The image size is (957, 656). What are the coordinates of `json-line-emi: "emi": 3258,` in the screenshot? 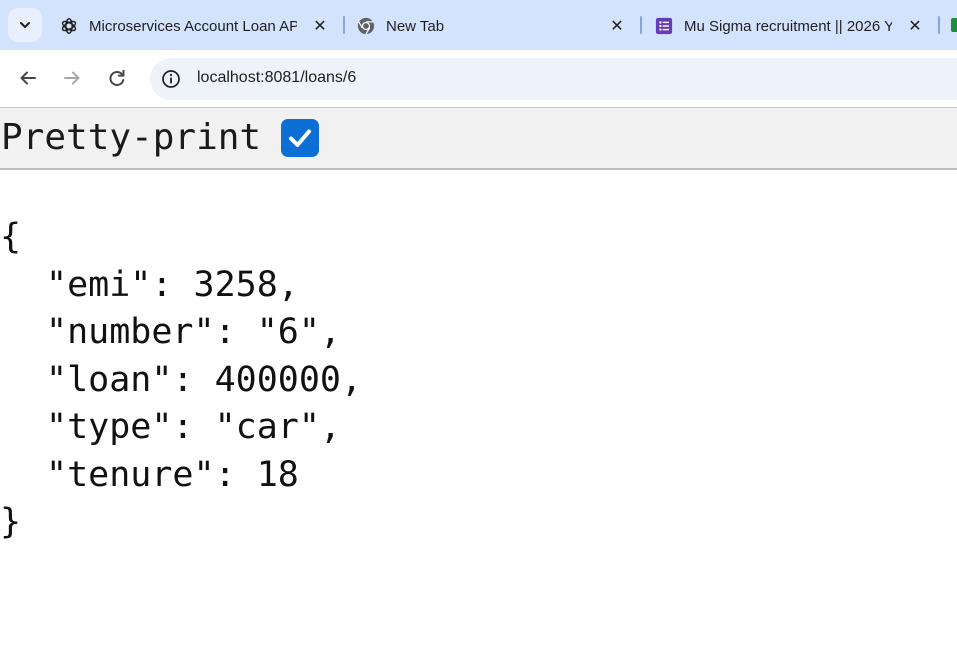 It's located at (172, 284).